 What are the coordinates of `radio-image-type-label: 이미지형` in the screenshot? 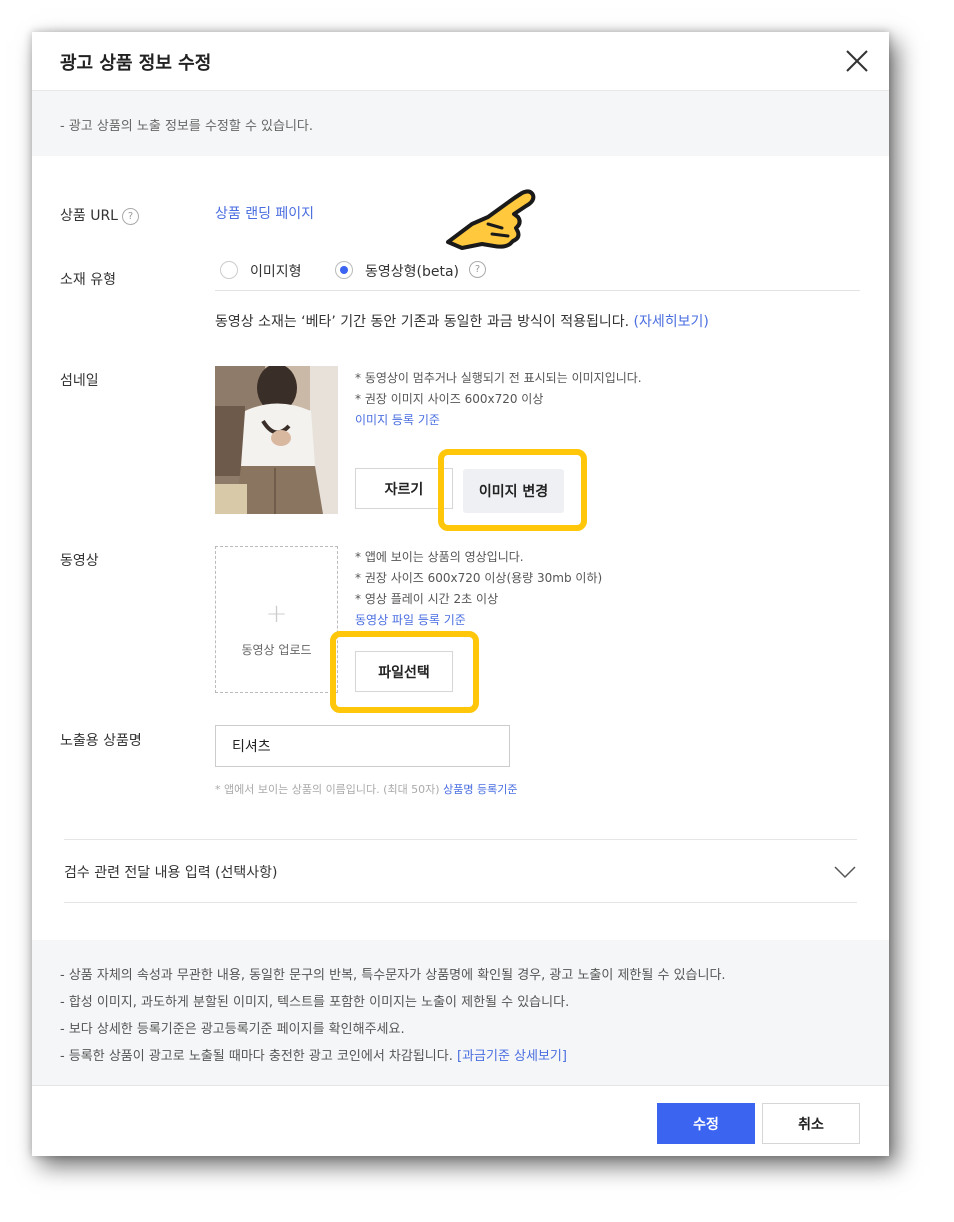 It's located at (276, 272).